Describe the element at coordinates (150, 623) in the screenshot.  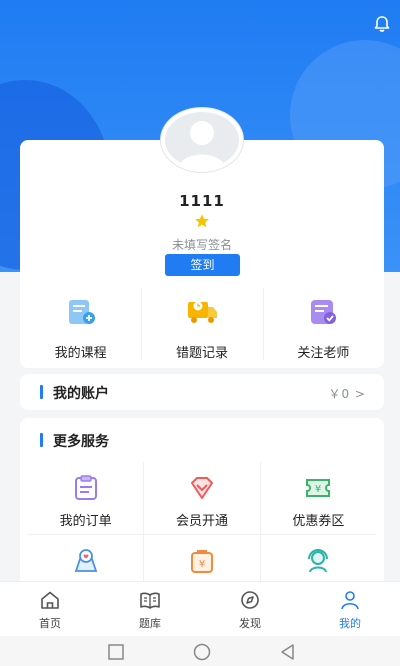
I see `tab-label: 题库` at that location.